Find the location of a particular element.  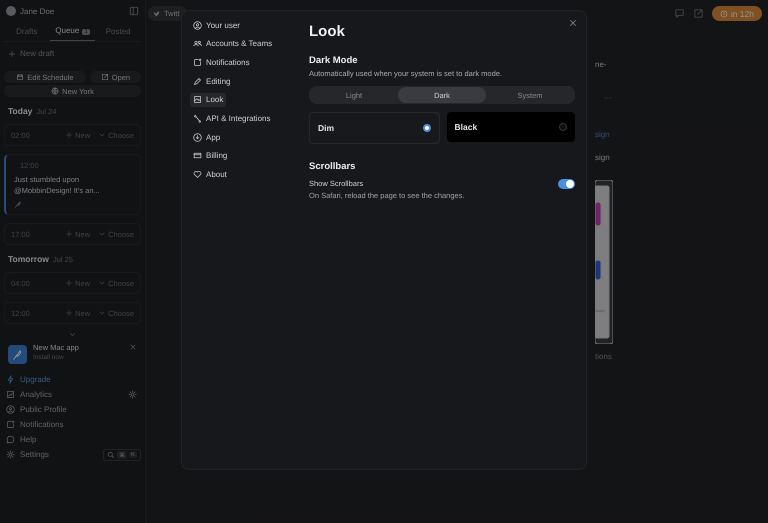

settings-nav-label: Notifications is located at coordinates (228, 62).